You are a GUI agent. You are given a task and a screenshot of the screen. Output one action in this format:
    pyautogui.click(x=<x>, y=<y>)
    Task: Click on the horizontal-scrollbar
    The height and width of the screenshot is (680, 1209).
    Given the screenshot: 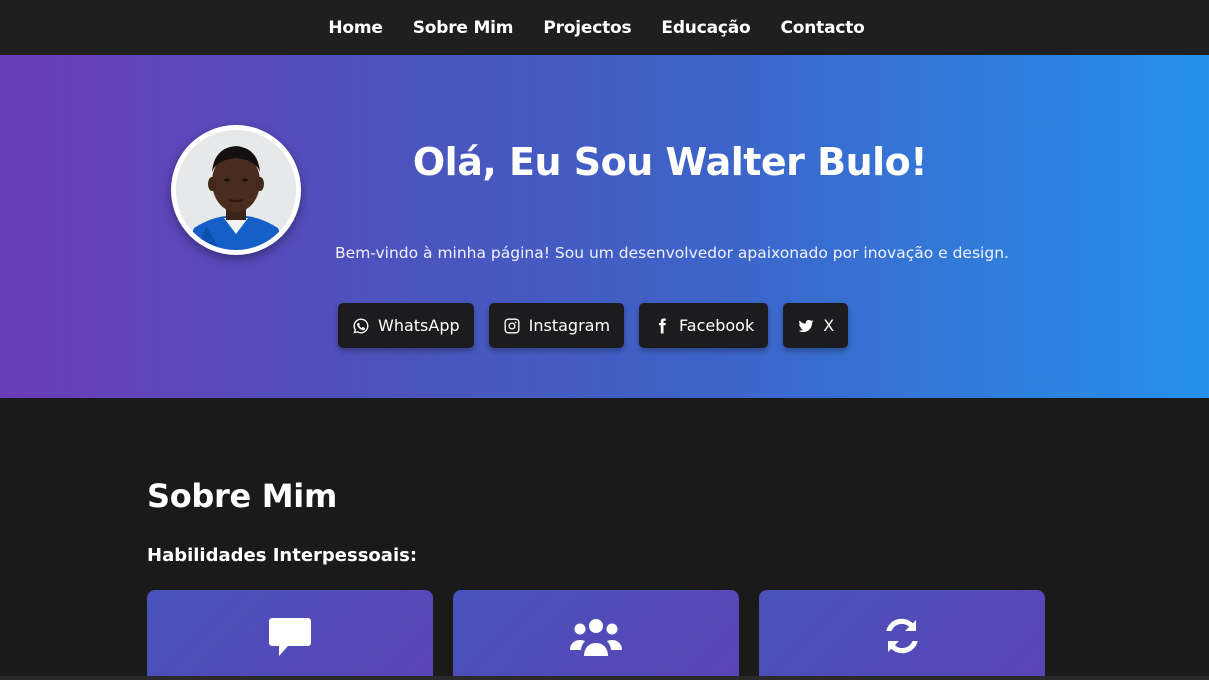 What is the action you would take?
    pyautogui.click(x=604, y=678)
    